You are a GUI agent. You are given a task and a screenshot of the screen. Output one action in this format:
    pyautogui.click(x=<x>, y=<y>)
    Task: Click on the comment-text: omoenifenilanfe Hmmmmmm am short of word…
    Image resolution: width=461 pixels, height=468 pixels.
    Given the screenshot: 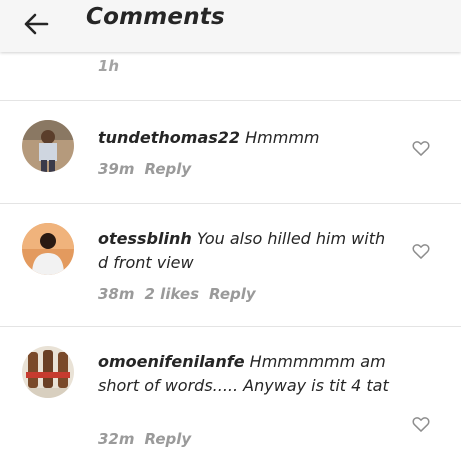 What is the action you would take?
    pyautogui.click(x=248, y=374)
    